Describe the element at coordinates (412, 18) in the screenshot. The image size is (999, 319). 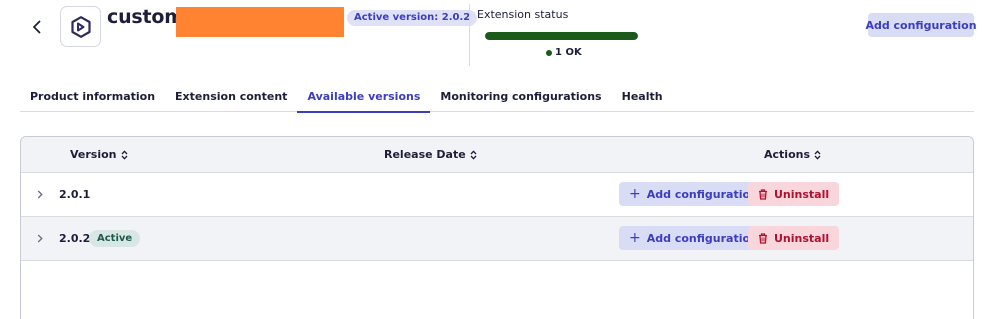
I see `active-version-badge: Active version: 2.0.2` at that location.